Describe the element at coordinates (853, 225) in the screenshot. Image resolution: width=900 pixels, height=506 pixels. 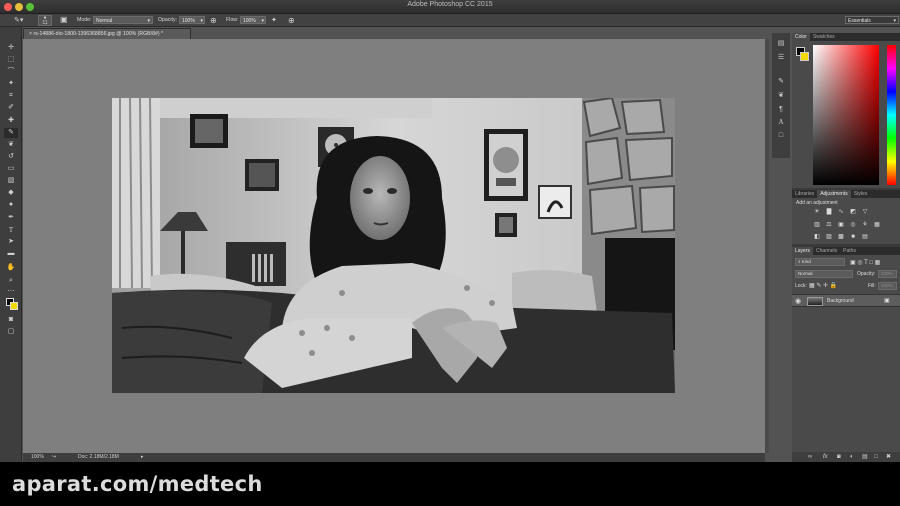
I see `photo-filter-icon: ◎` at that location.